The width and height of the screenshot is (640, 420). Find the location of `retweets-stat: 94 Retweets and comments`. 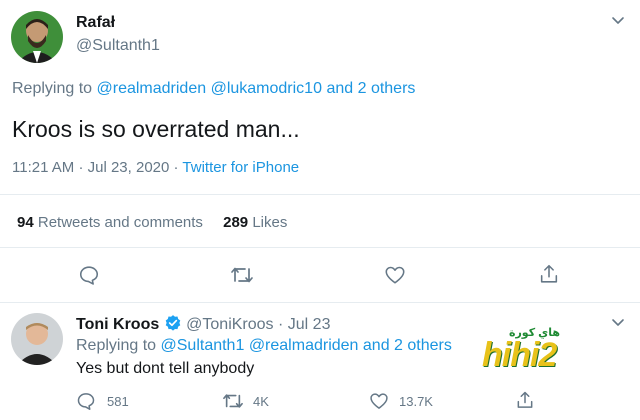

retweets-stat: 94 Retweets and comments is located at coordinates (112, 222).